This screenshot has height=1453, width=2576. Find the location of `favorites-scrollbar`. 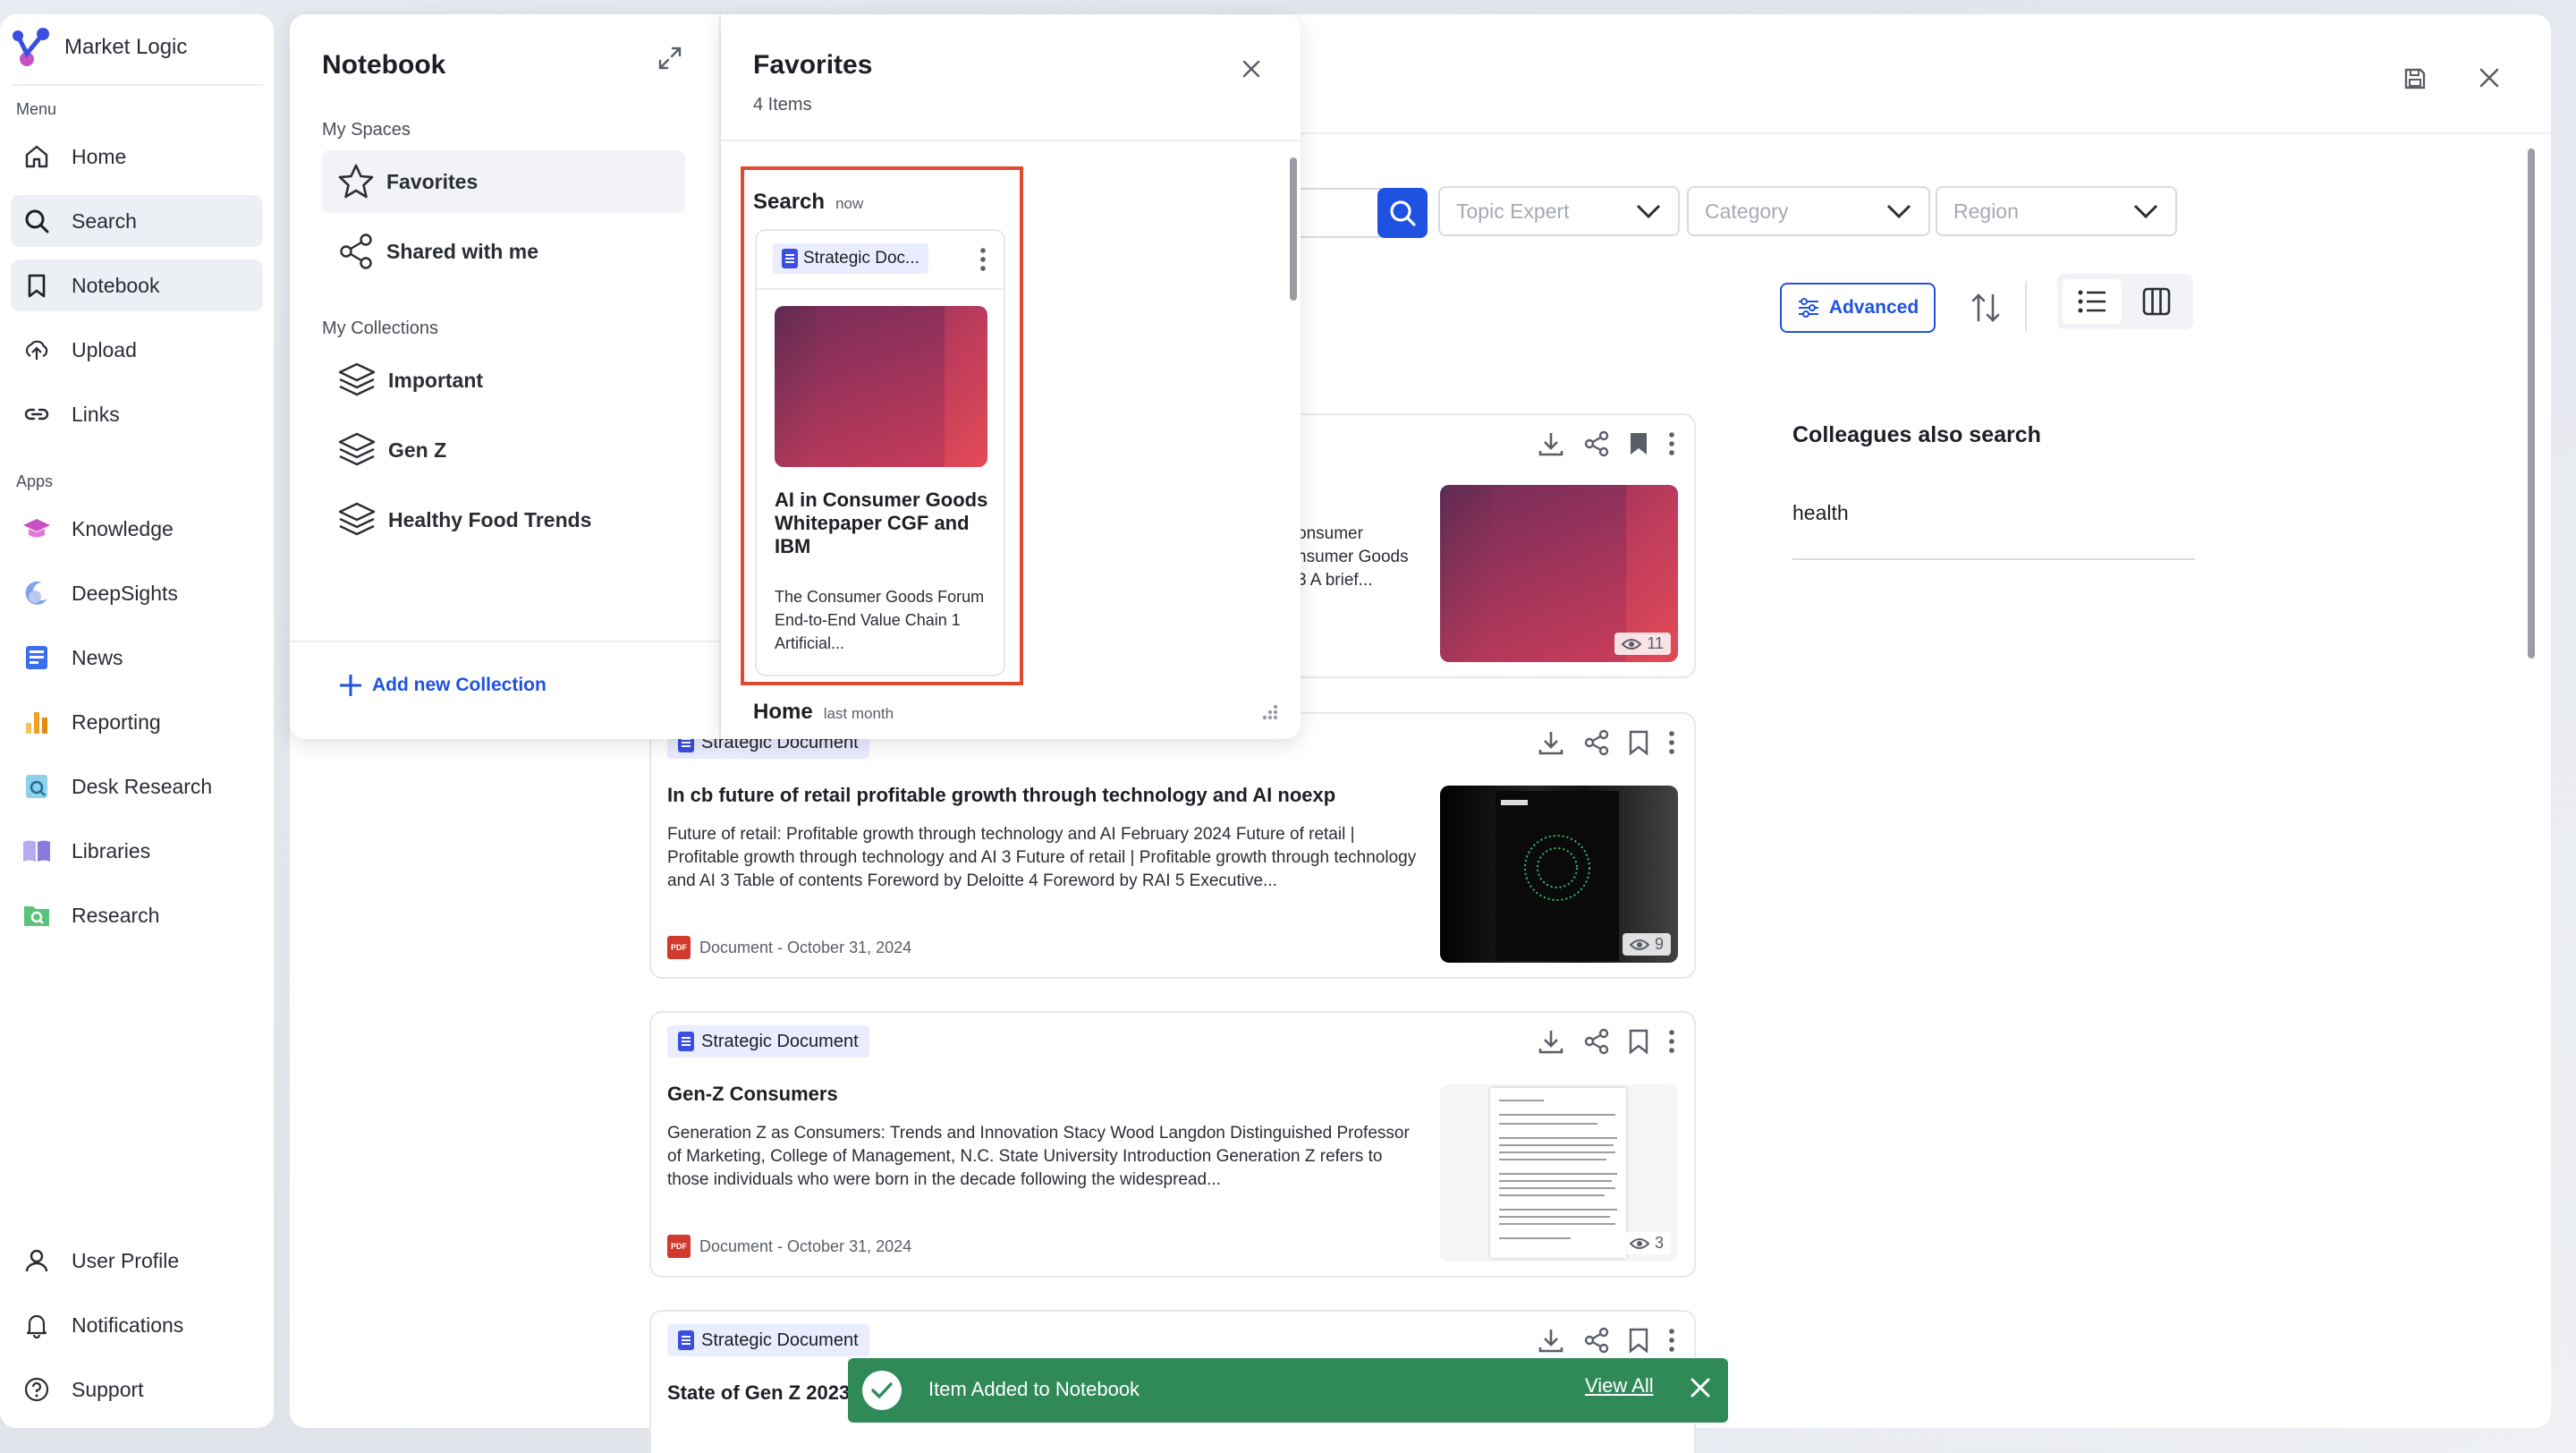

favorites-scrollbar is located at coordinates (1293, 229).